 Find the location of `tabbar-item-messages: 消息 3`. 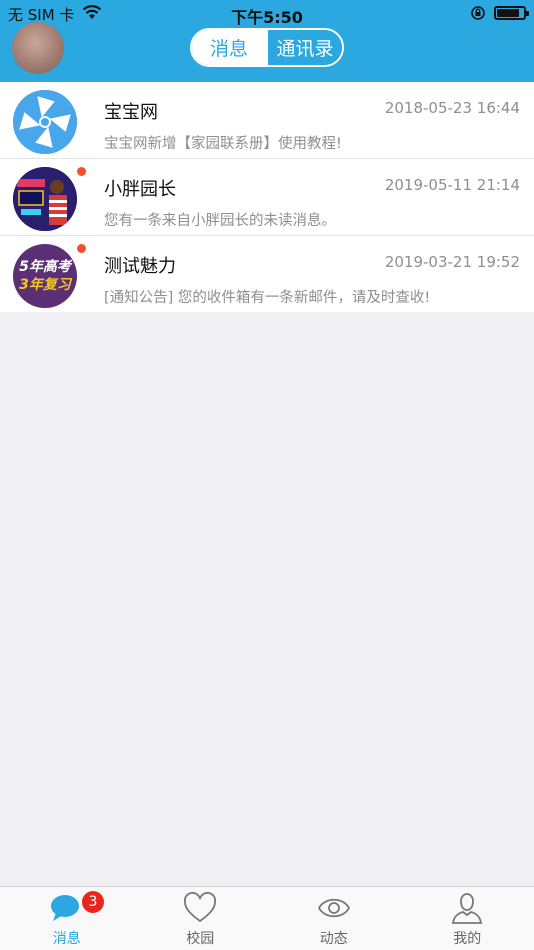

tabbar-item-messages: 消息 3 is located at coordinates (67, 918).